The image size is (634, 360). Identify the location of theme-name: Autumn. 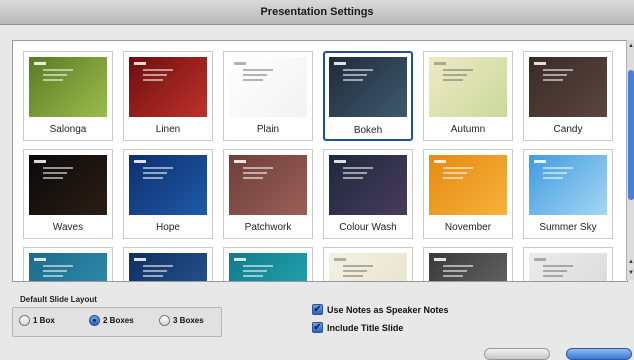
(468, 129).